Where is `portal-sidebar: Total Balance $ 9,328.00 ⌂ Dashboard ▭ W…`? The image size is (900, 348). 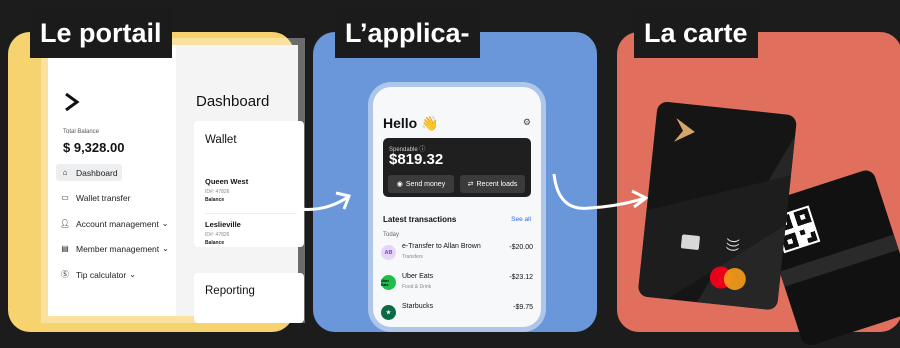 portal-sidebar: Total Balance $ 9,328.00 ⌂ Dashboard ▭ W… is located at coordinates (112, 180).